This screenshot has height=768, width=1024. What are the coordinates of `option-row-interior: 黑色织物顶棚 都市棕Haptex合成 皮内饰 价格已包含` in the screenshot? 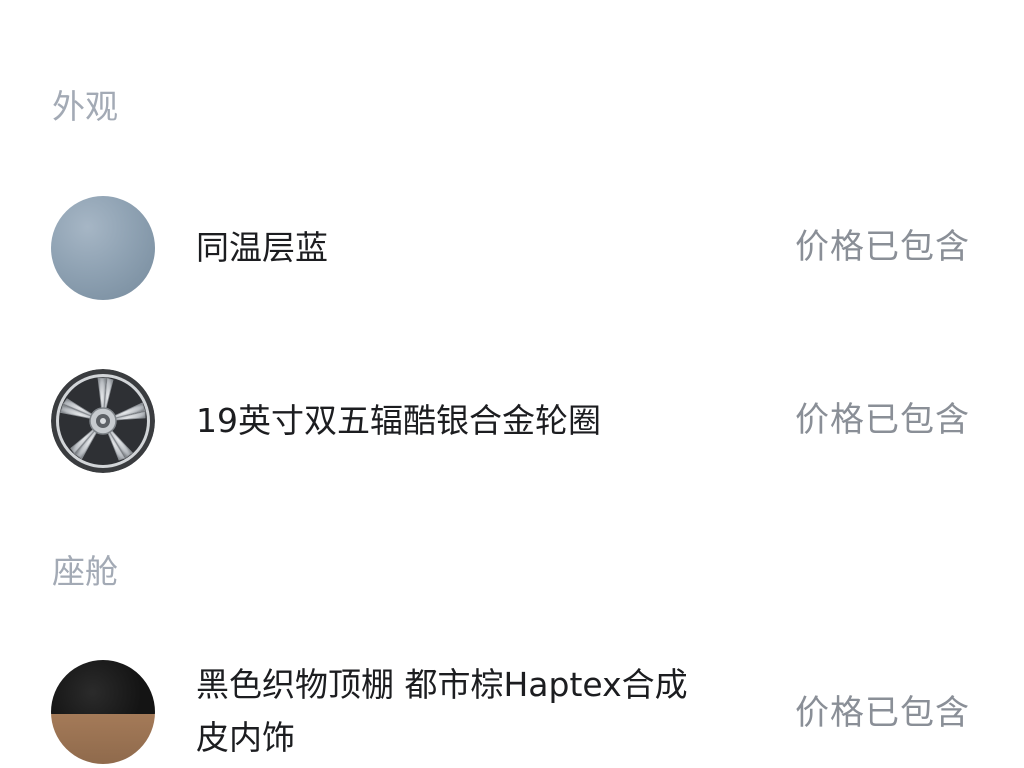 It's located at (512, 714).